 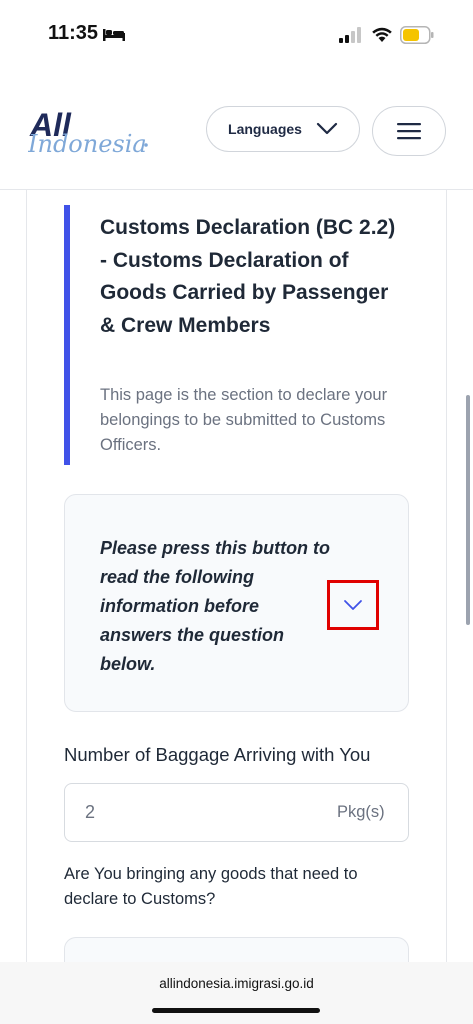 I want to click on home-indicator, so click(x=236, y=1010).